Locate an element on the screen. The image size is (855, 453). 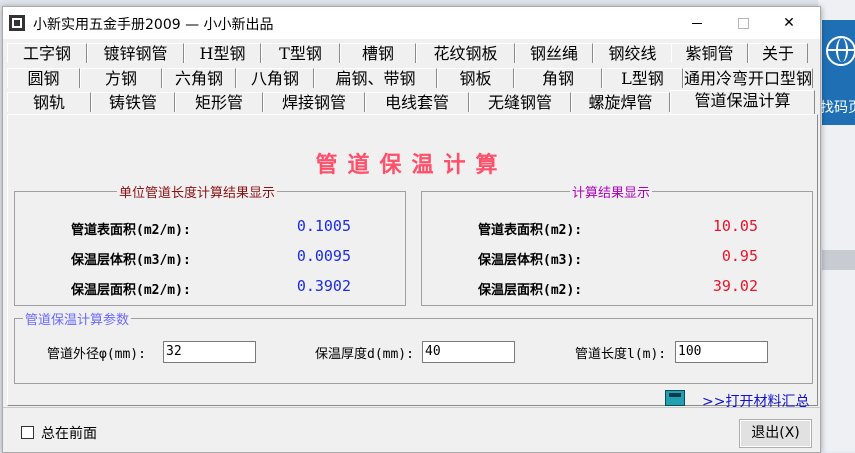
tab-row3-2: 矩形管 is located at coordinates (219, 102).